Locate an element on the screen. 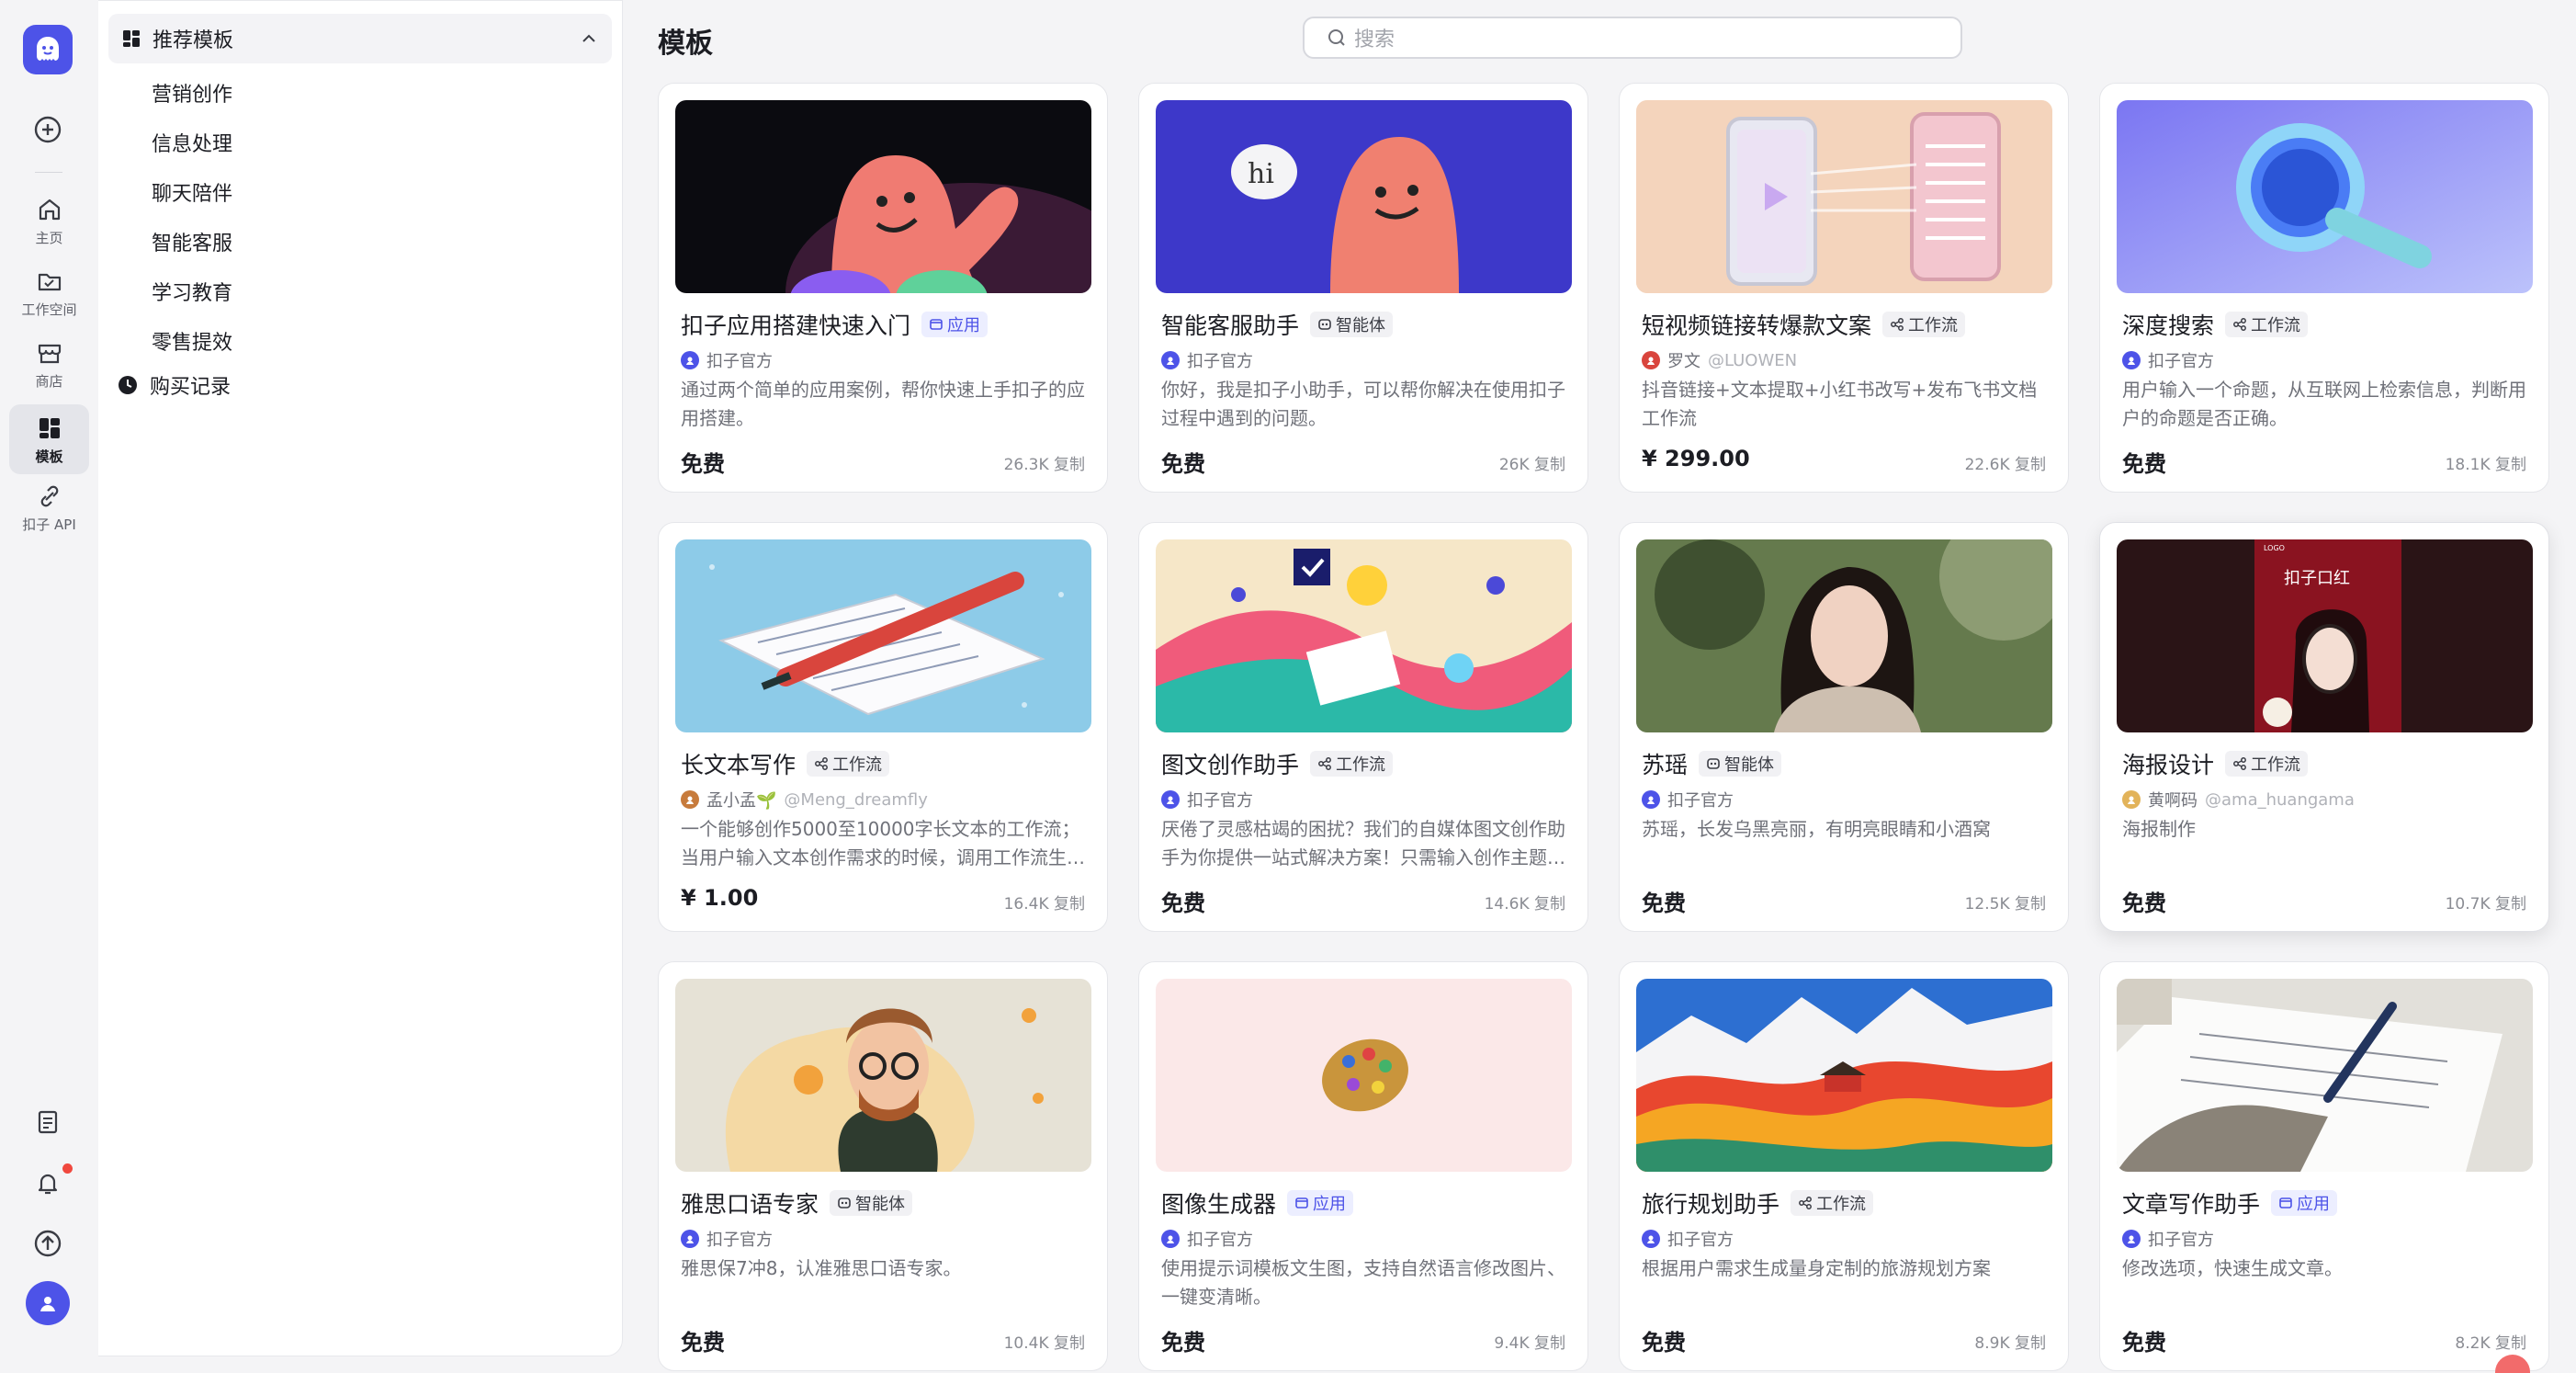 The height and width of the screenshot is (1373, 2576). rail-label-workspace: 工作空间 is located at coordinates (49, 309).